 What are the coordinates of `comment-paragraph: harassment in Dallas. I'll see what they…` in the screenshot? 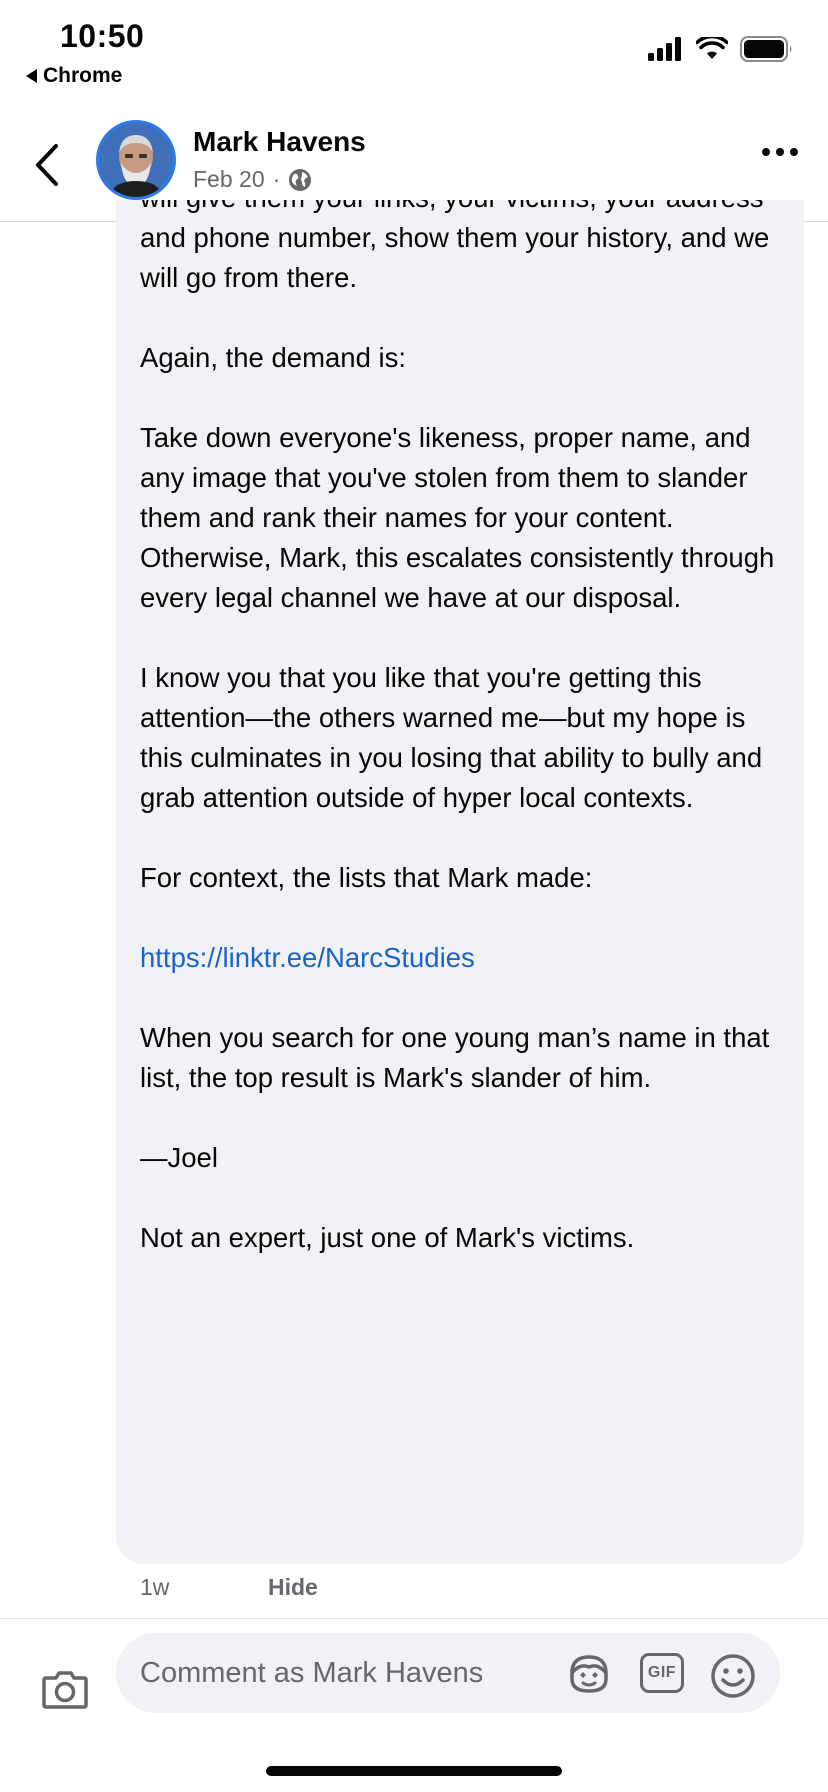 It's located at (455, 246).